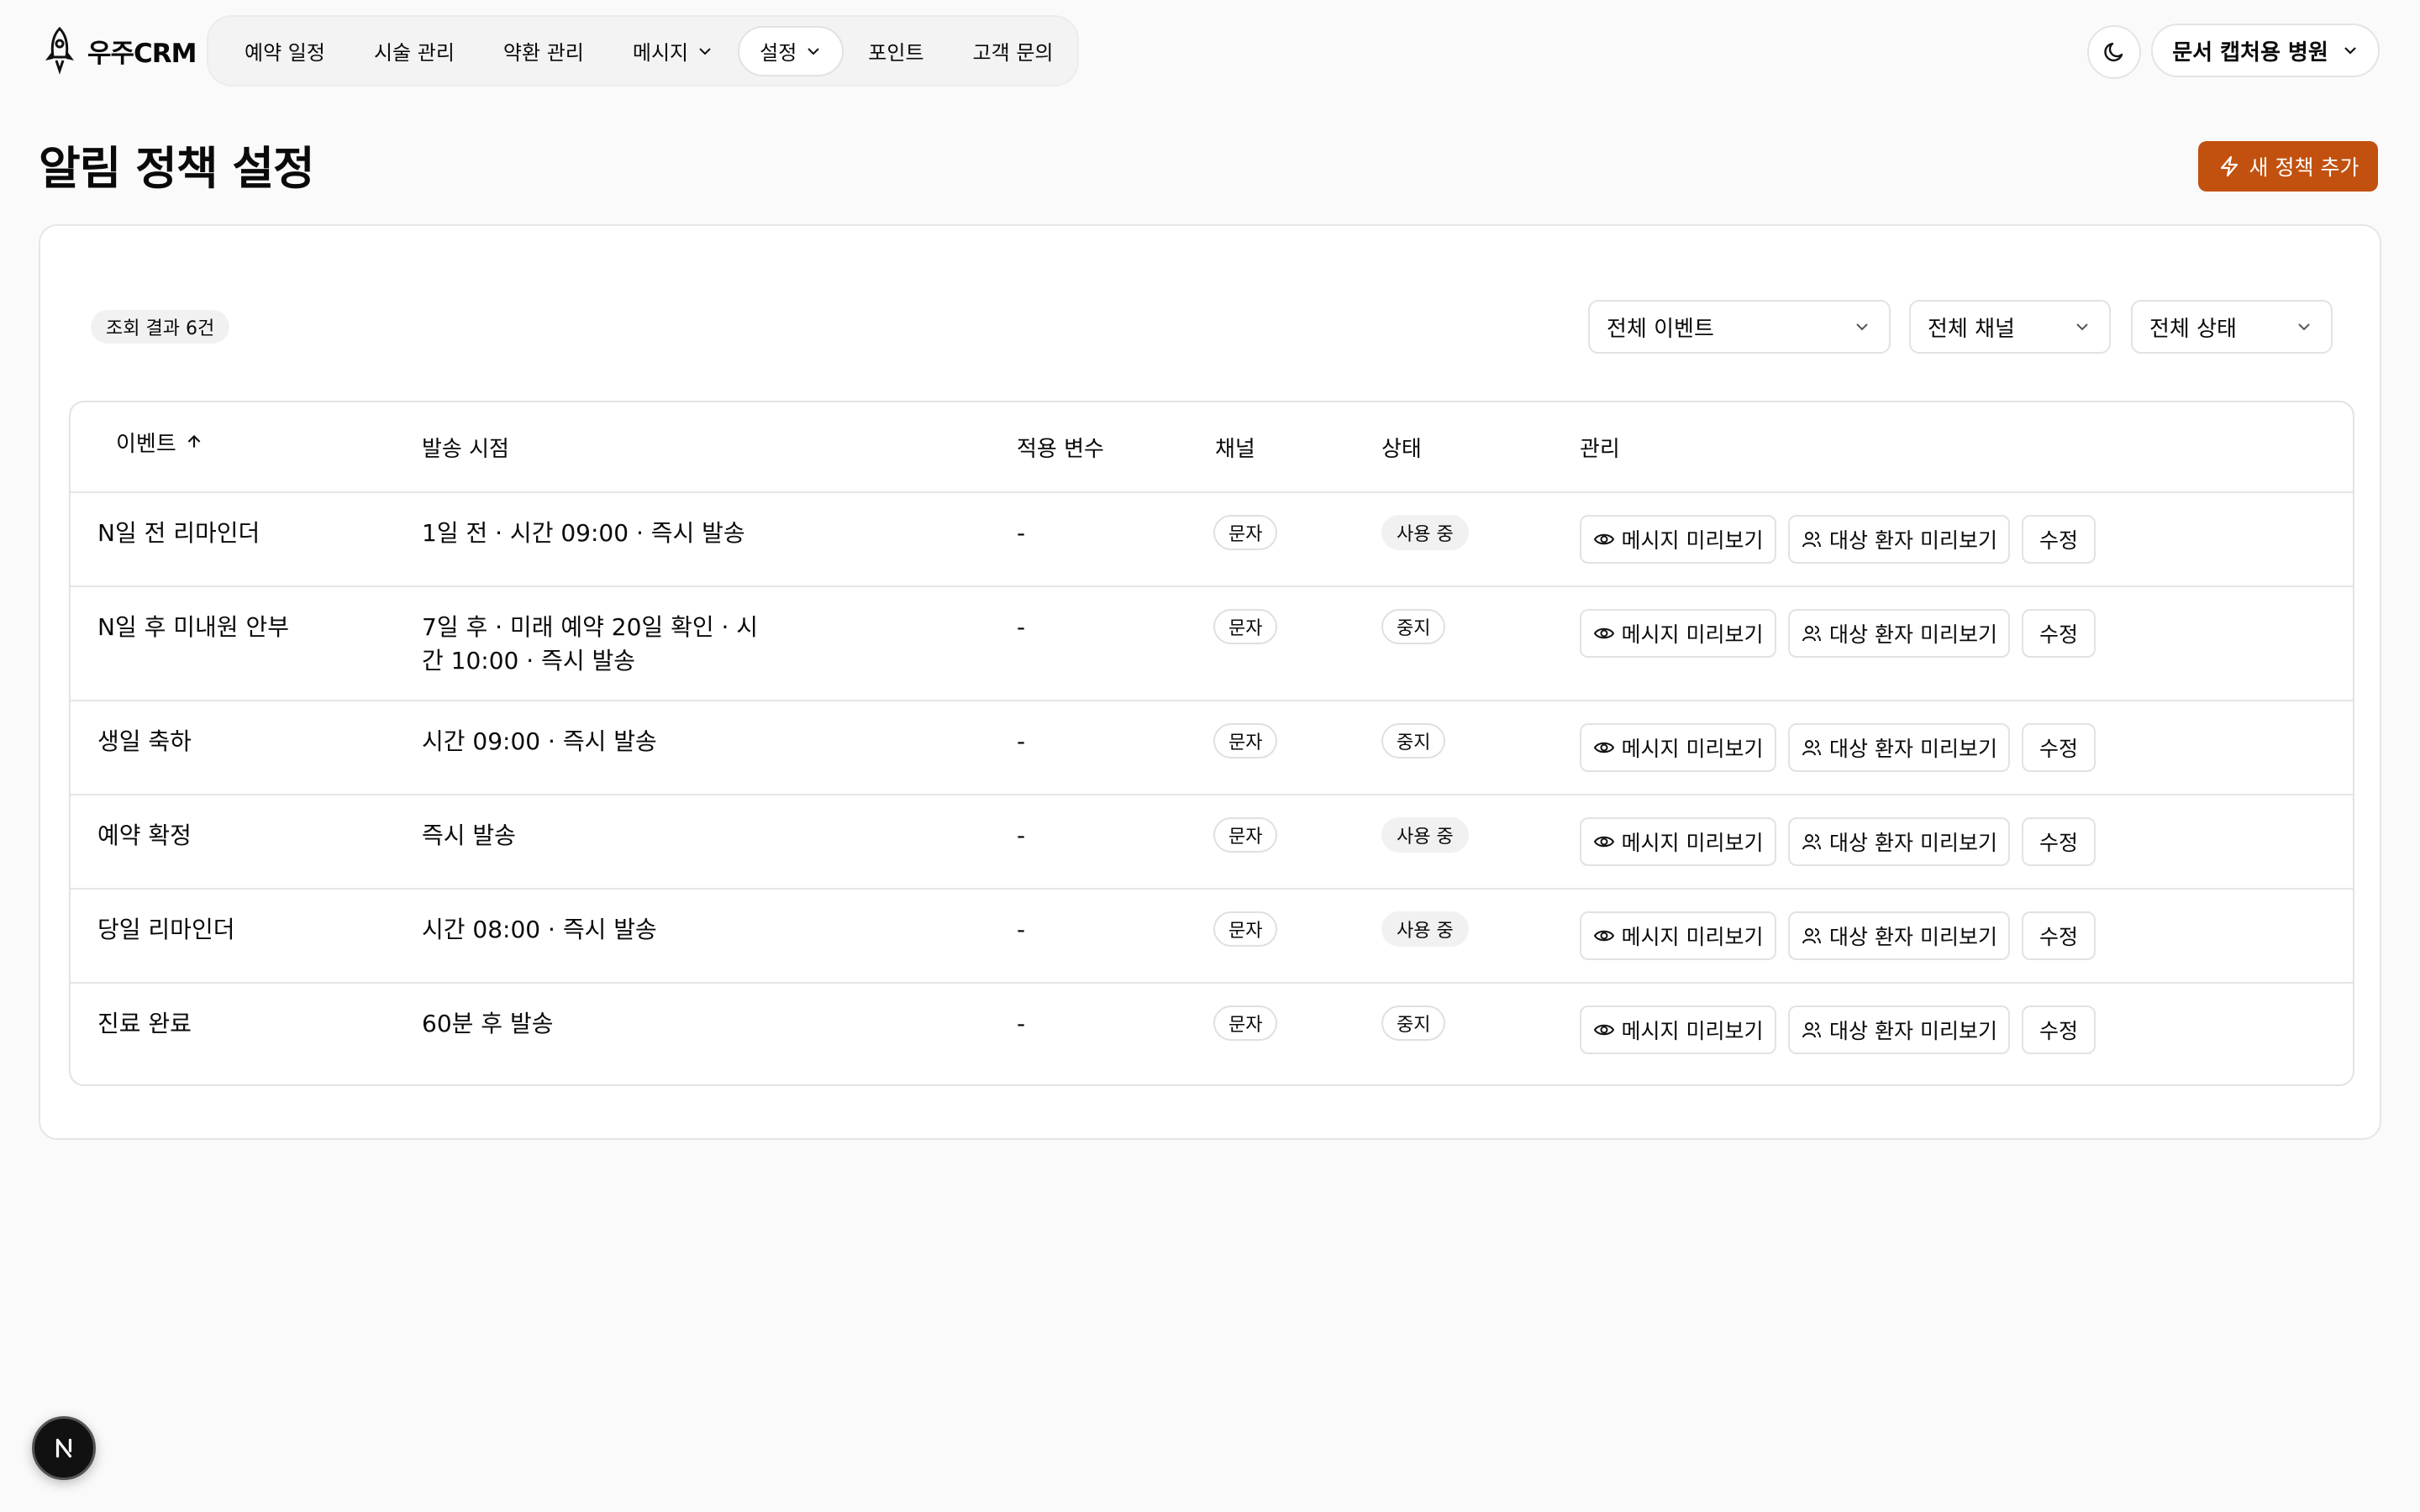 The image size is (2420, 1512). What do you see at coordinates (2229, 166) in the screenshot?
I see `lightning-icon` at bounding box center [2229, 166].